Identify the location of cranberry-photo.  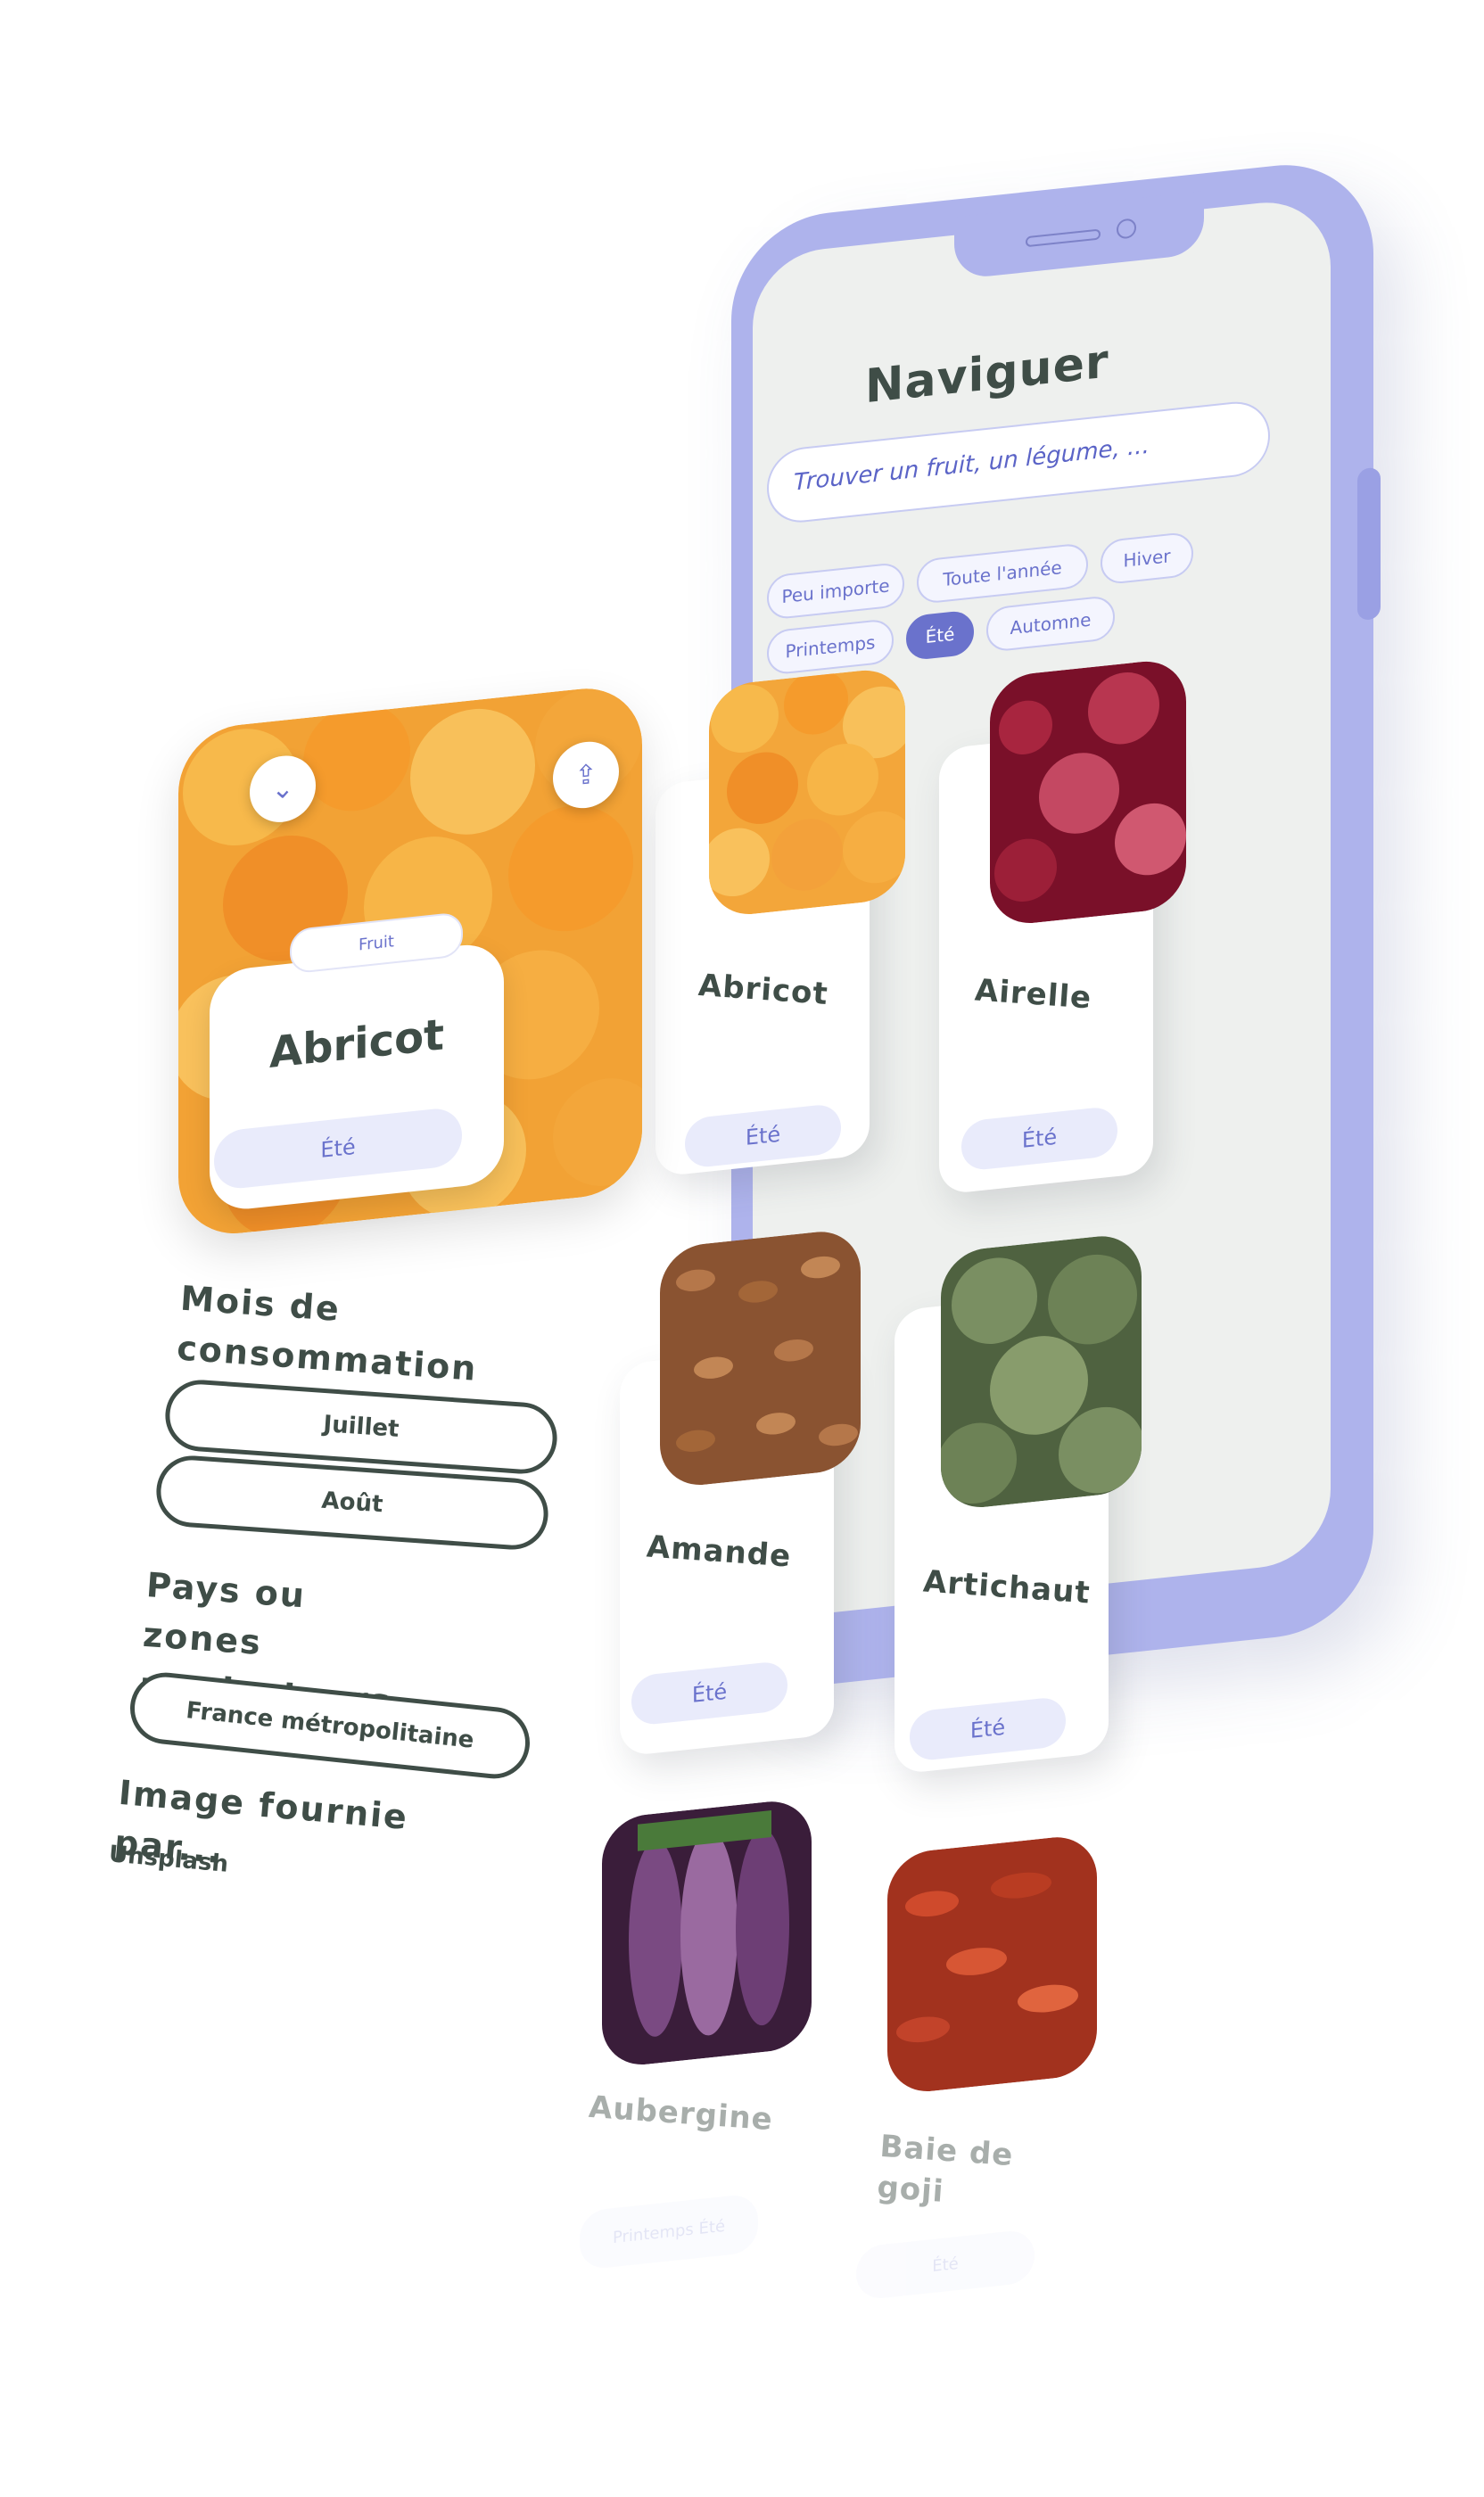
(1088, 791).